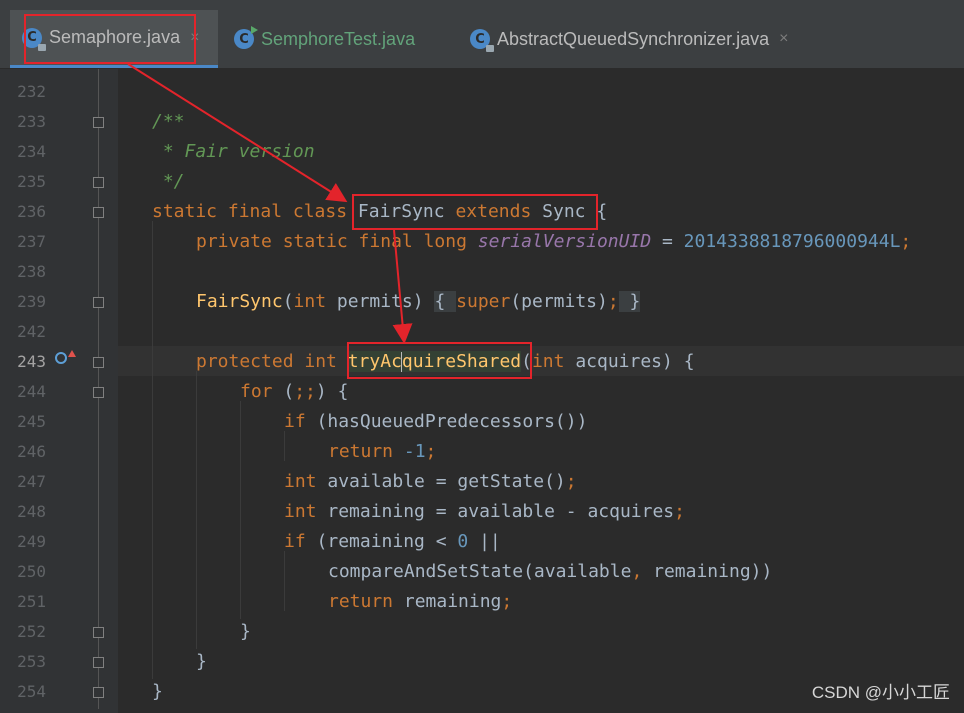 The image size is (964, 713). I want to click on line-number-current: 243, so click(31, 361).